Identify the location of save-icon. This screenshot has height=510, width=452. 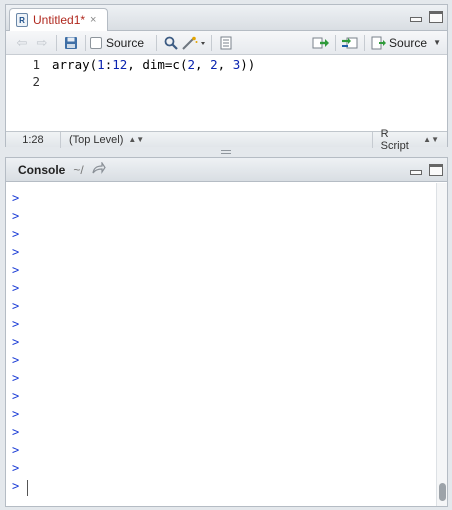
(71, 43).